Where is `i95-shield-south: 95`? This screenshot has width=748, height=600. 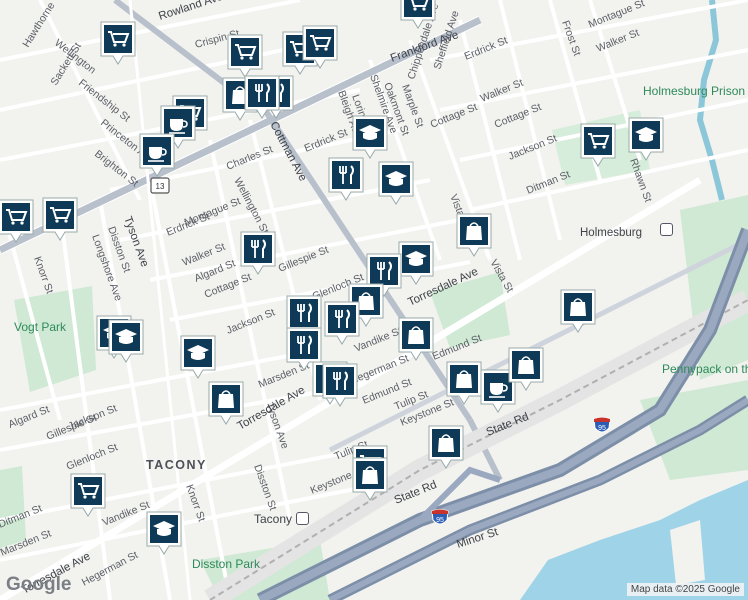 i95-shield-south: 95 is located at coordinates (440, 518).